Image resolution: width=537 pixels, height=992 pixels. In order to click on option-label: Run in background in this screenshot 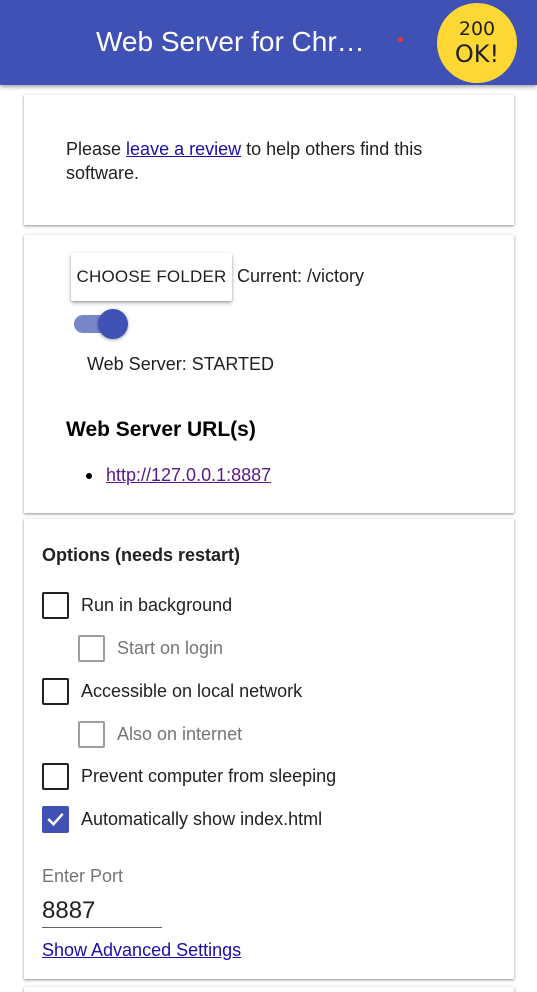, I will do `click(157, 605)`.